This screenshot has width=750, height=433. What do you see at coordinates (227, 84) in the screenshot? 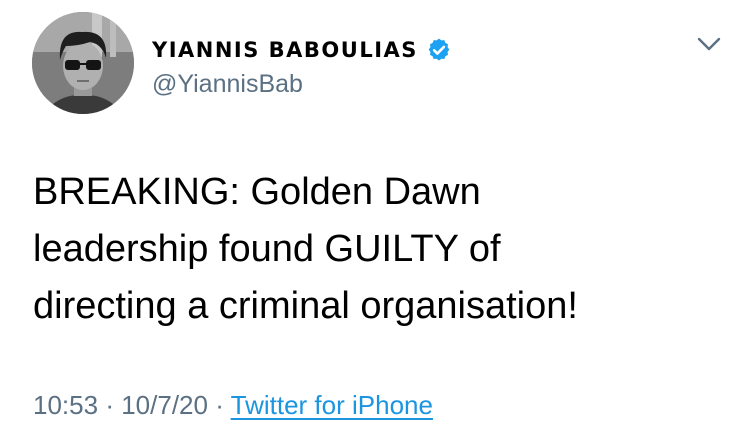
I see `user-handle: @YiannisBab` at bounding box center [227, 84].